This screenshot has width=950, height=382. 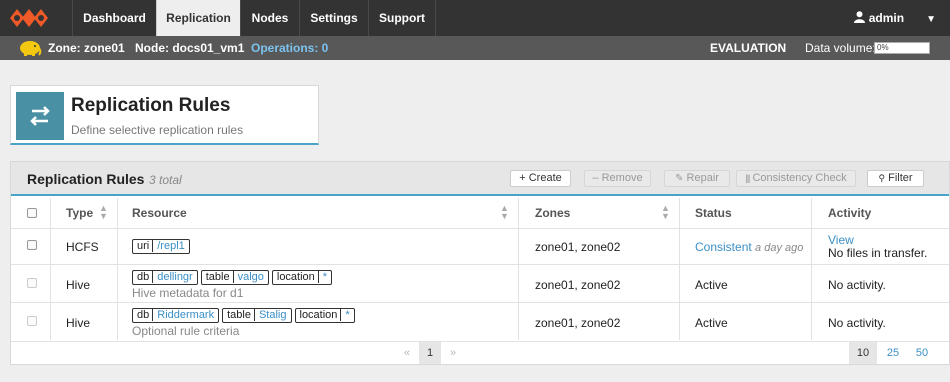 What do you see at coordinates (886, 18) in the screenshot?
I see `username: admin` at bounding box center [886, 18].